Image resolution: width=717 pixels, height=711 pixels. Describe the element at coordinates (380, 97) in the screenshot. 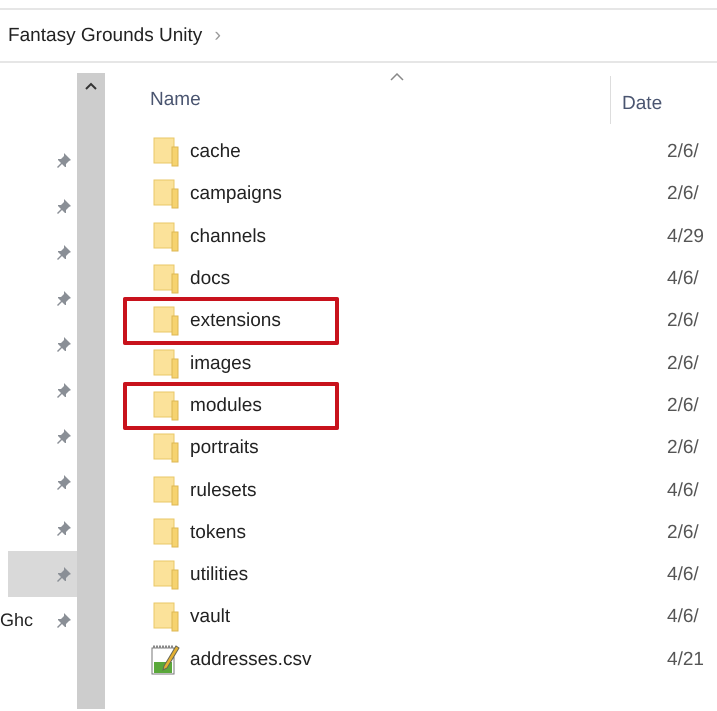

I see `column-header: Name` at that location.